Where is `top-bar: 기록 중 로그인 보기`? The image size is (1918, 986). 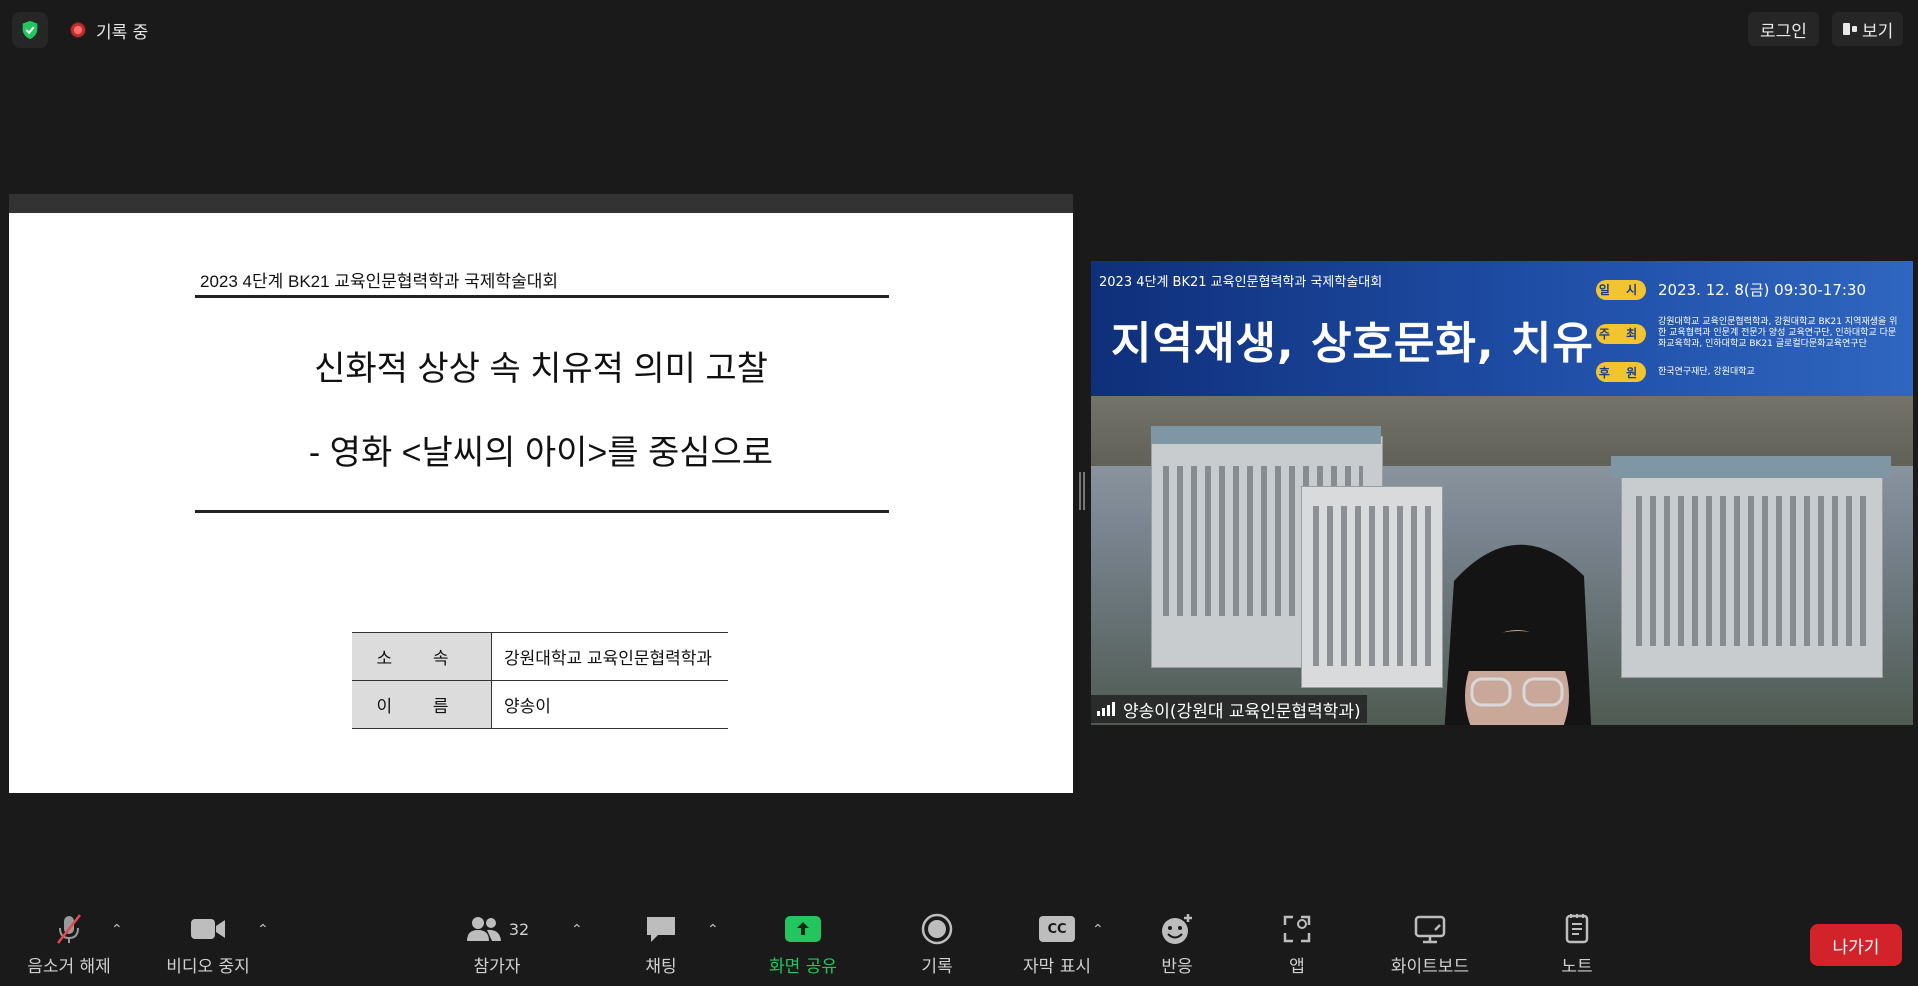 top-bar: 기록 중 로그인 보기 is located at coordinates (959, 29).